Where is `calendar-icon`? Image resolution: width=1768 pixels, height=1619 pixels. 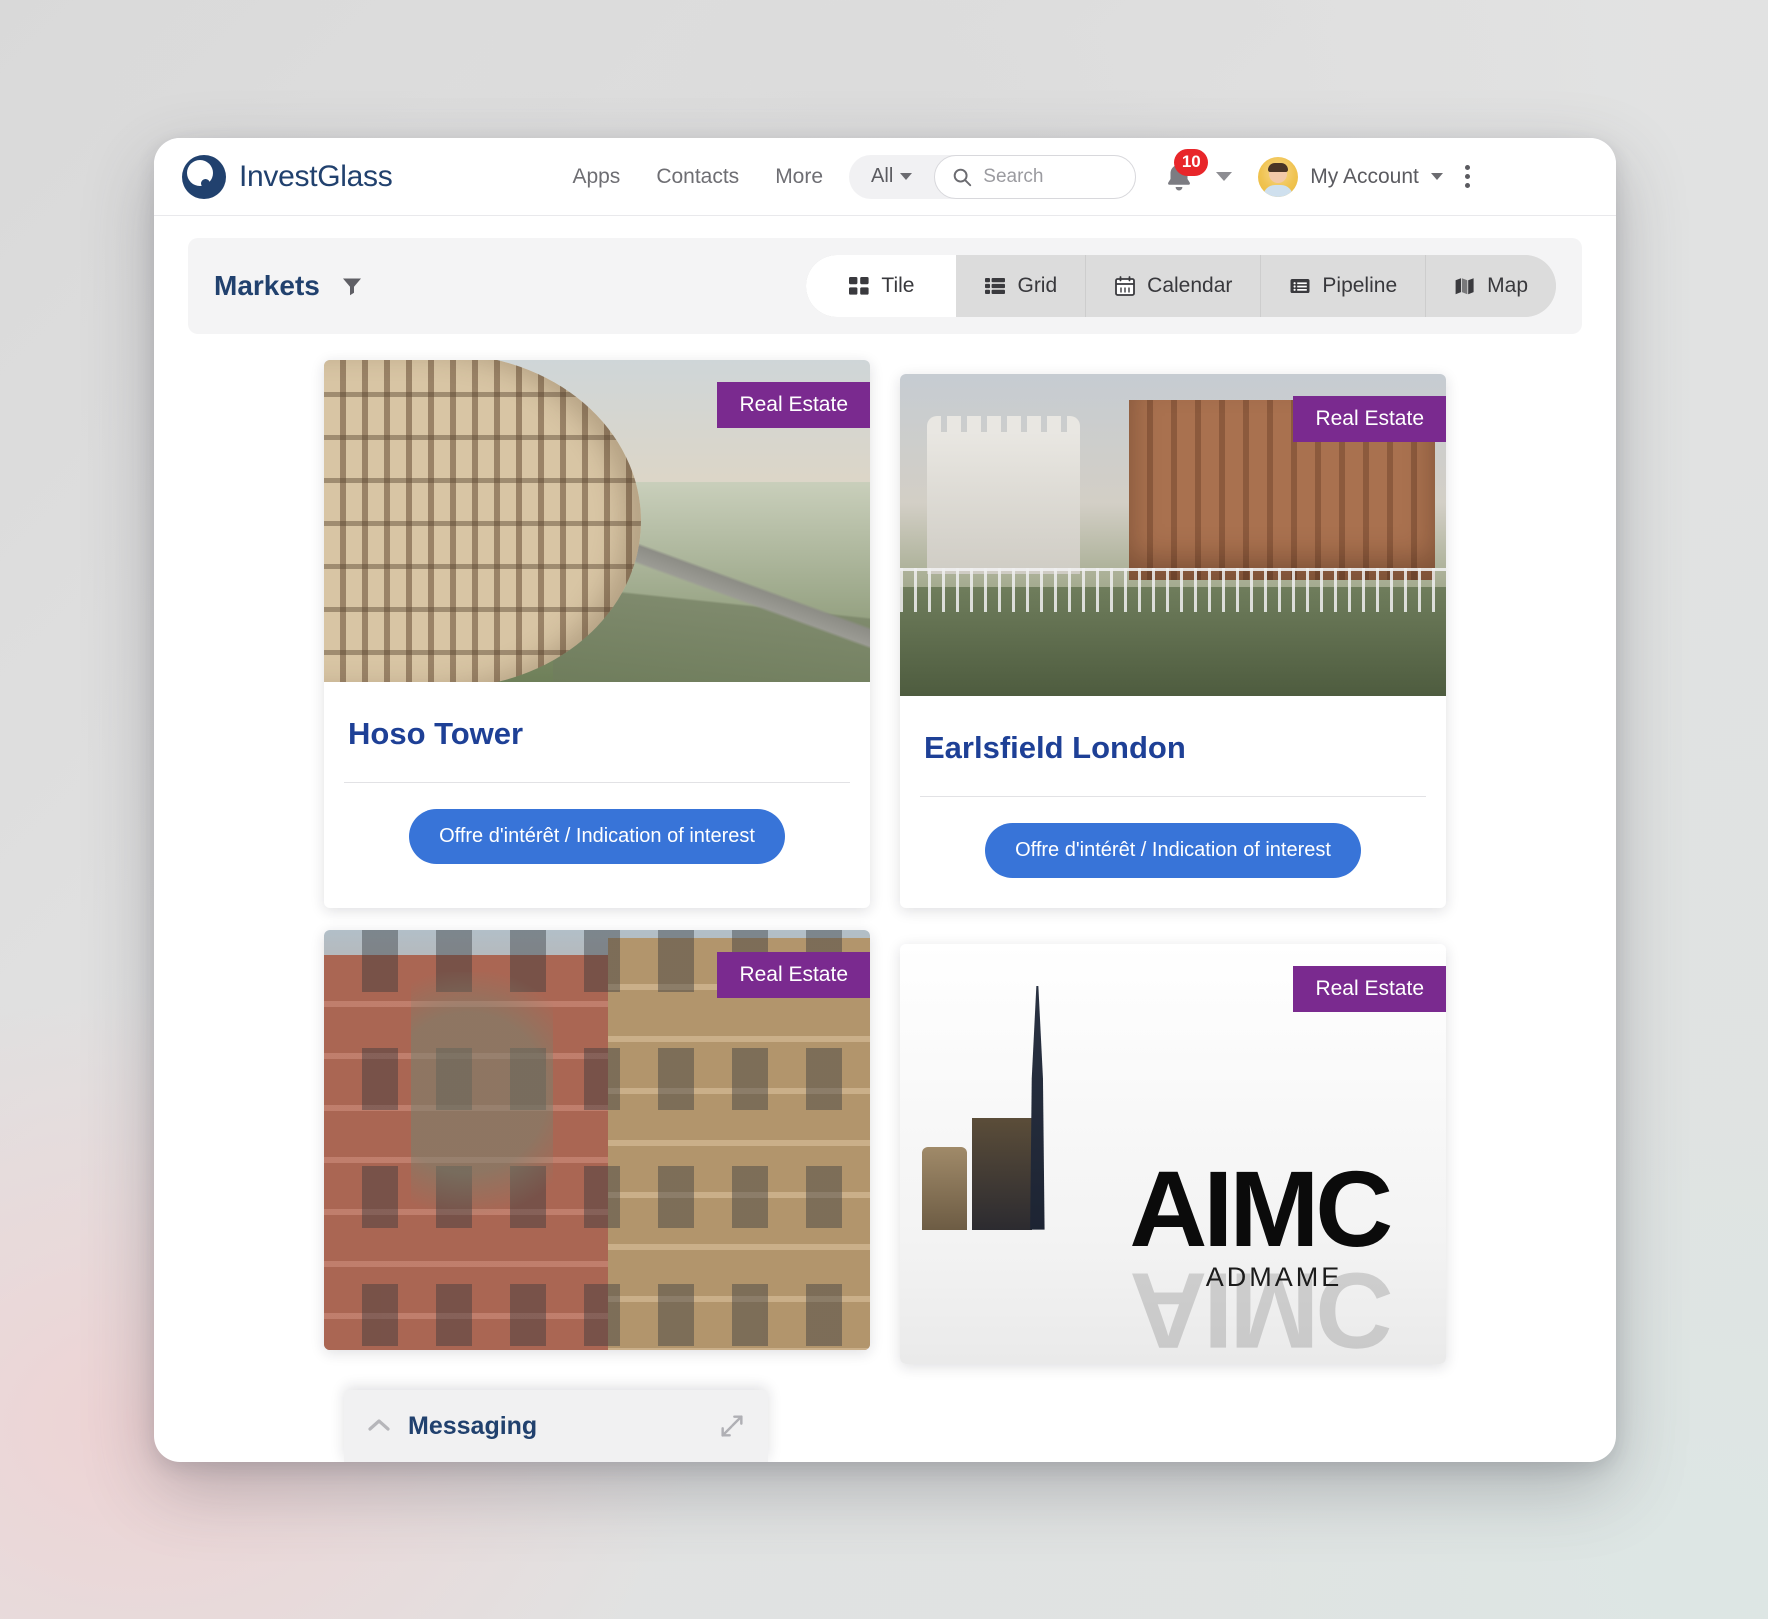
calendar-icon is located at coordinates (1125, 286).